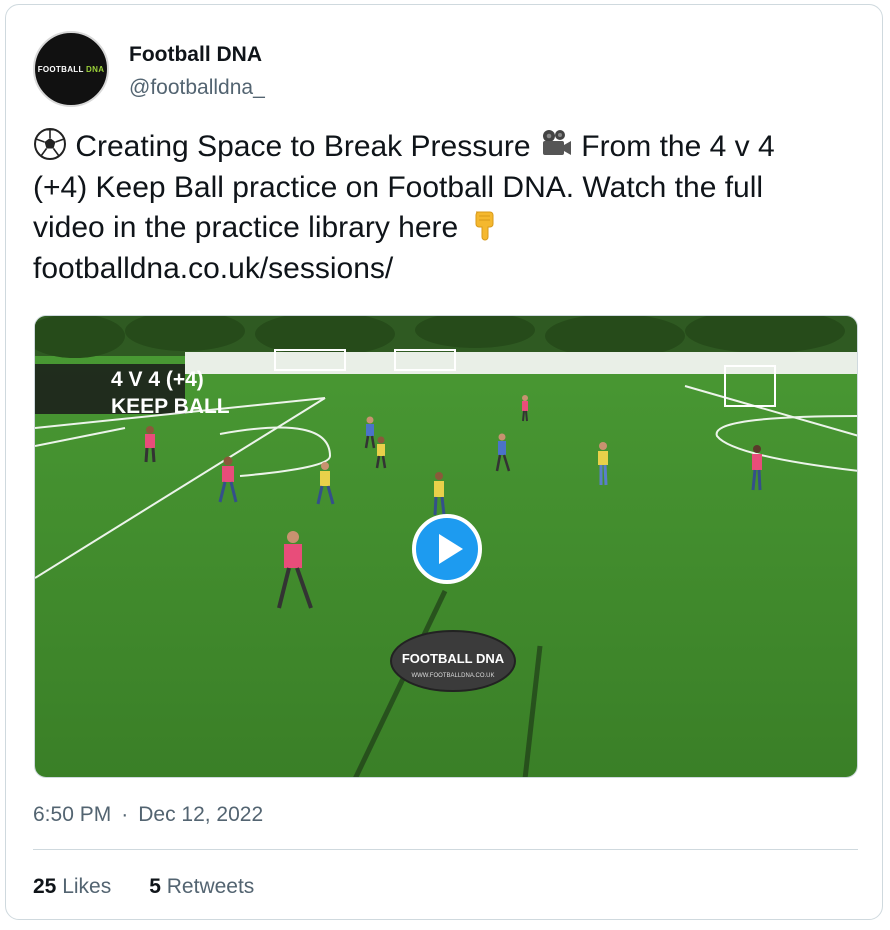 The image size is (890, 930). What do you see at coordinates (484, 226) in the screenshot?
I see `pointing-down-icon` at bounding box center [484, 226].